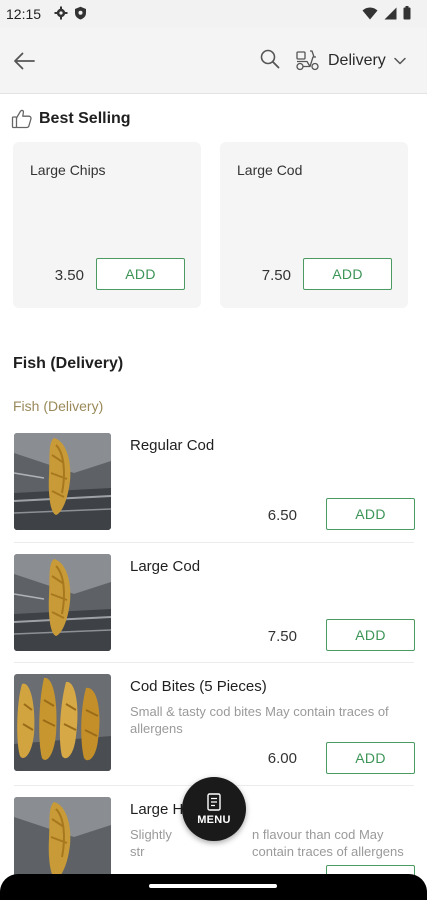  Describe the element at coordinates (314, 225) in the screenshot. I see `best-selling-card: Large Cod 7.50 ADD` at that location.